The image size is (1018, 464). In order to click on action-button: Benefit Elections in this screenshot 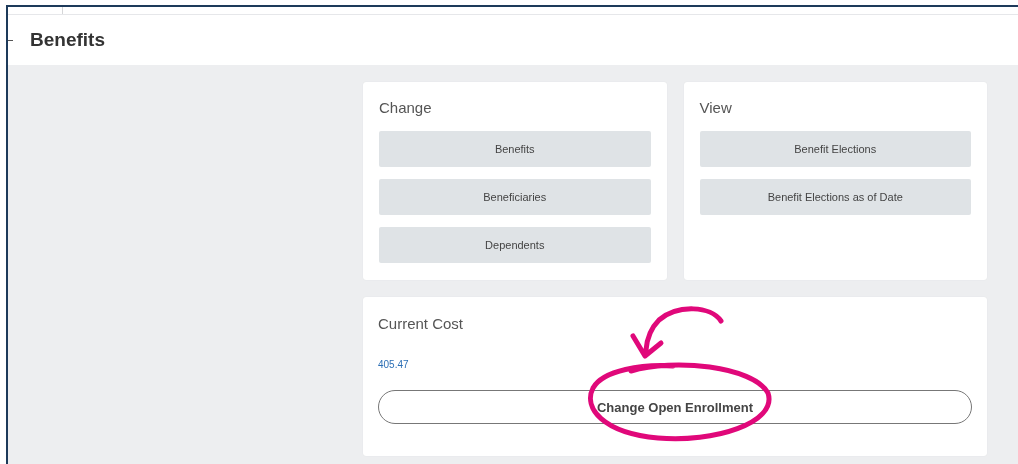, I will do `click(835, 149)`.